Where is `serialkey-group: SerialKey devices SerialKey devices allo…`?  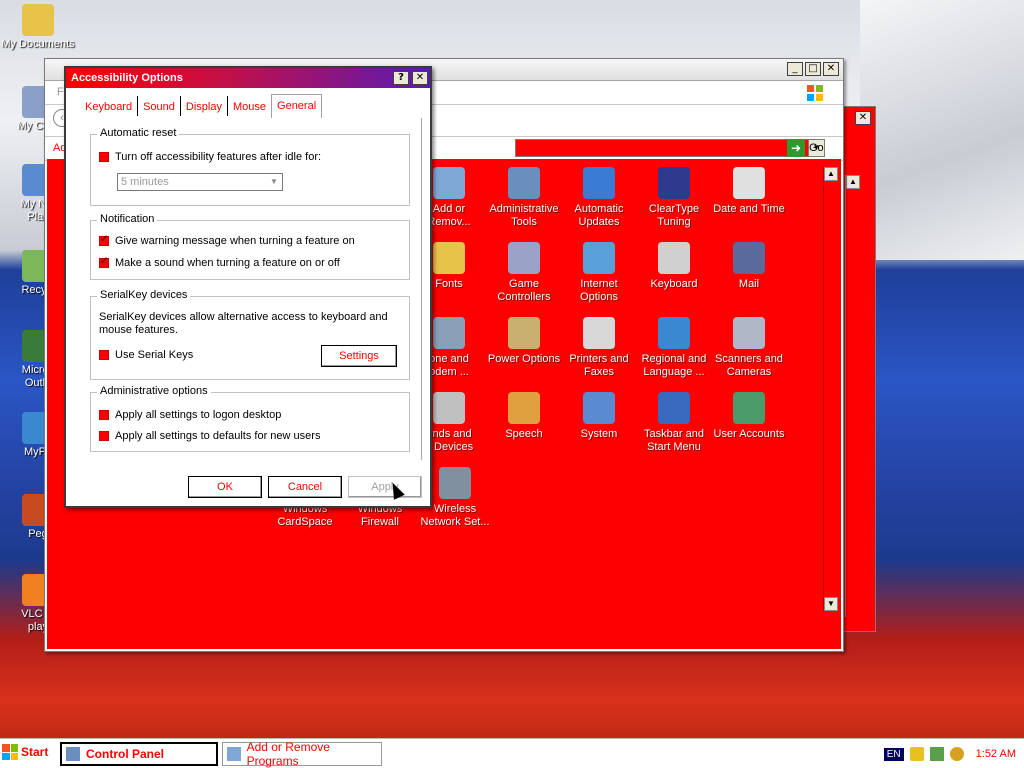
serialkey-group: SerialKey devices SerialKey devices allo… is located at coordinates (250, 334).